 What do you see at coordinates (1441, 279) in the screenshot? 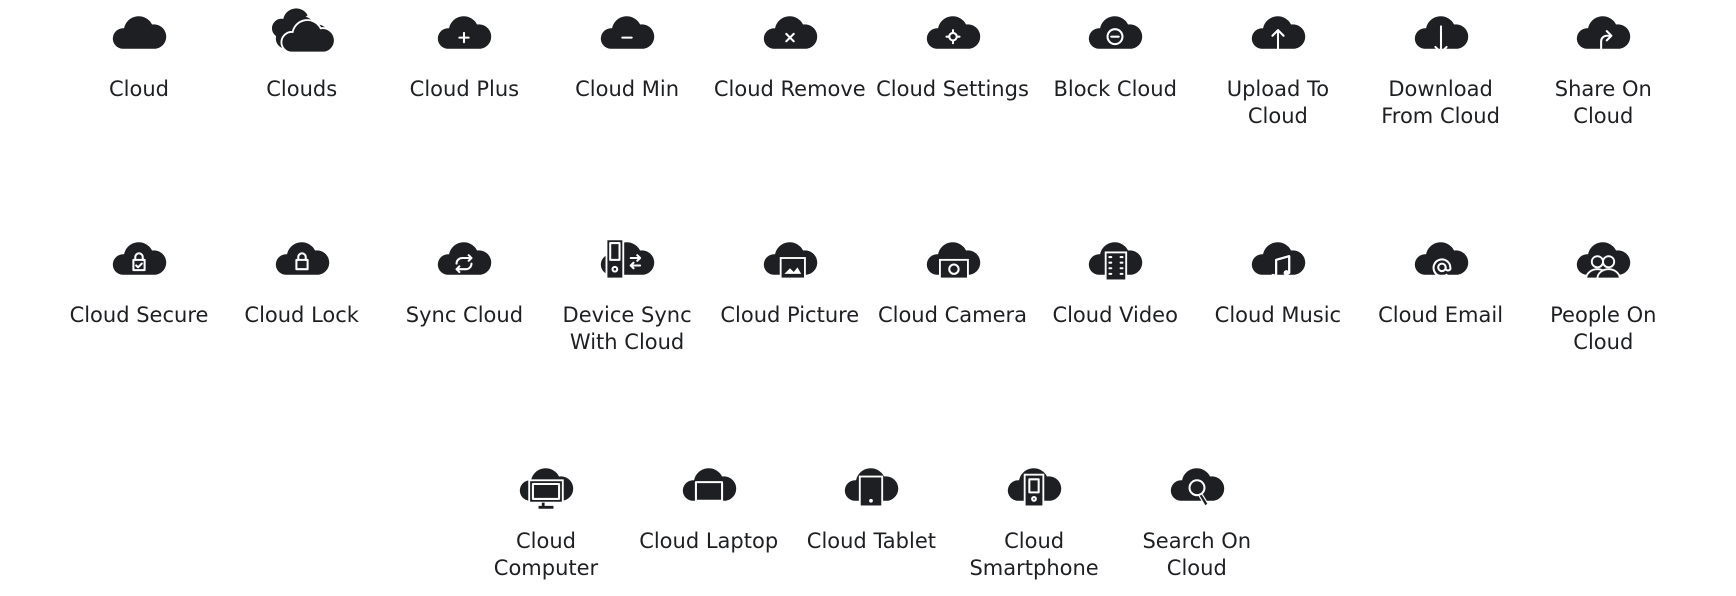
I see `icon-tile: Cloud Email` at bounding box center [1441, 279].